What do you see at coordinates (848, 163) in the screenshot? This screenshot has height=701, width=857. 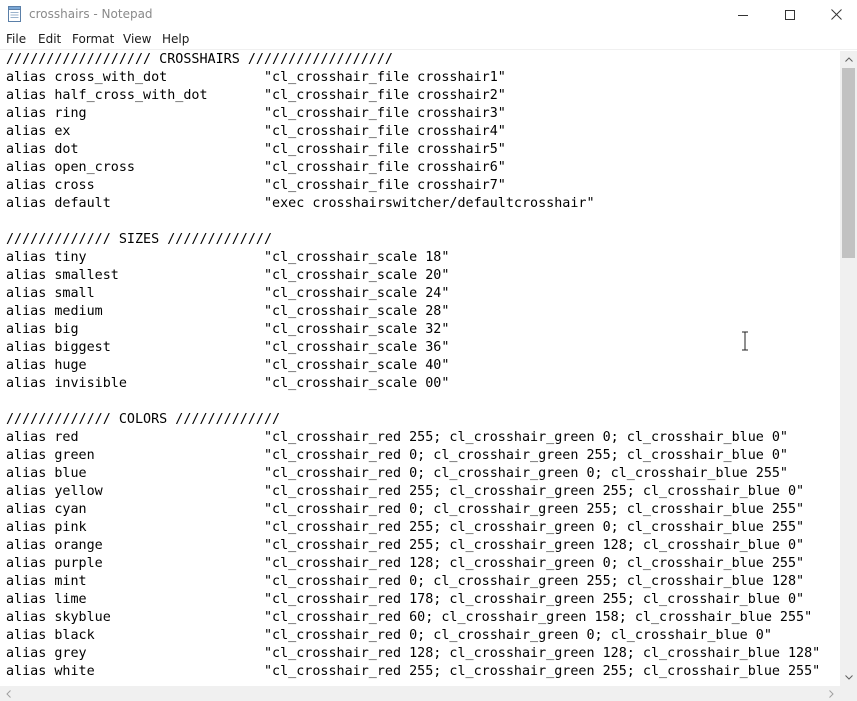 I see `vertical-scroll-thumb` at bounding box center [848, 163].